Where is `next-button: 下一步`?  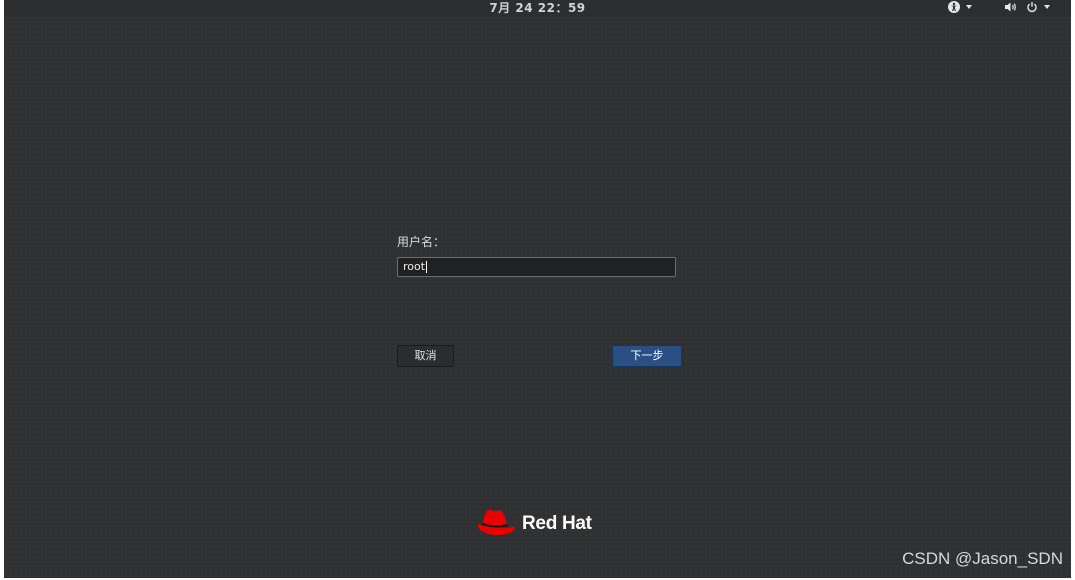 next-button: 下一步 is located at coordinates (647, 356).